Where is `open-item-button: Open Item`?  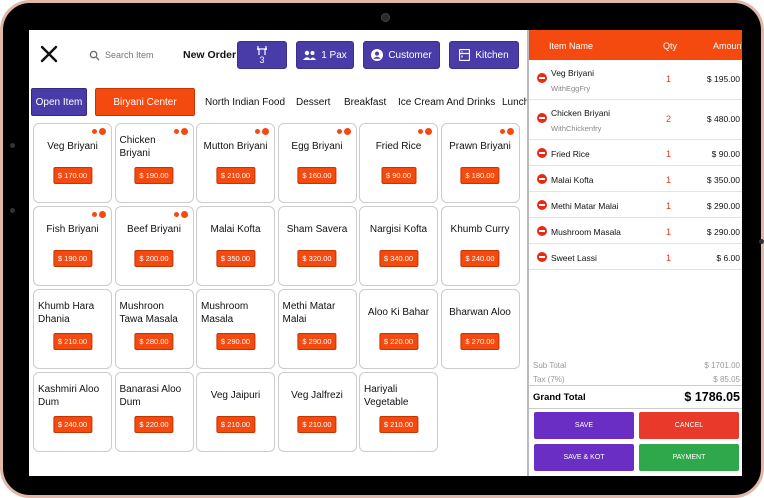 open-item-button: Open Item is located at coordinates (59, 102).